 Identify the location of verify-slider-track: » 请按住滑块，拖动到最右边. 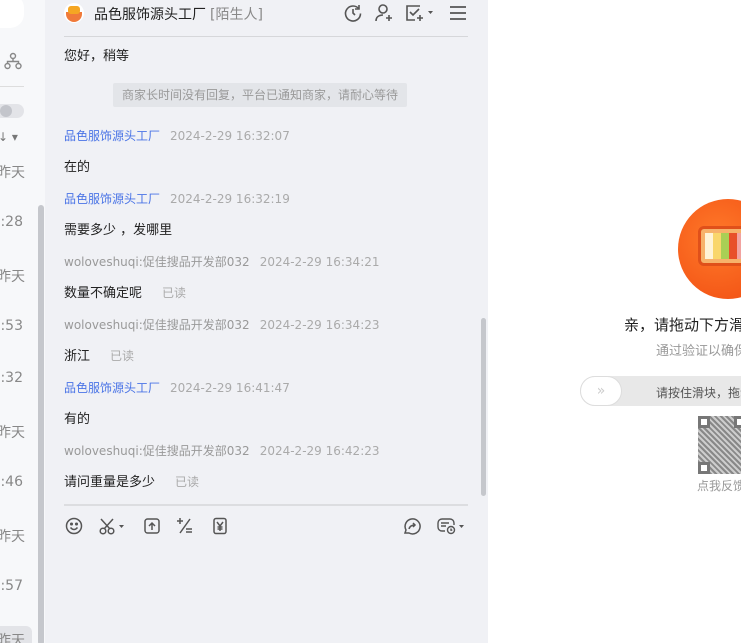
(660, 391).